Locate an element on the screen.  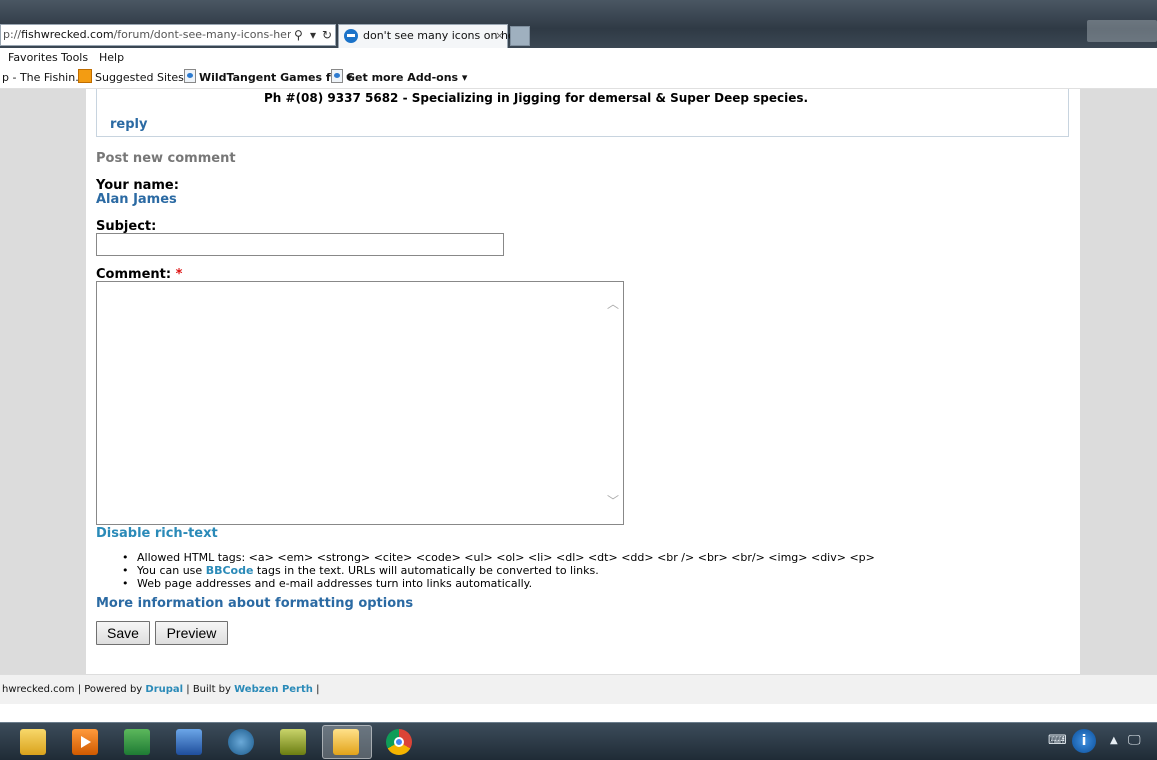
file-explorer-icon is located at coordinates (33, 742).